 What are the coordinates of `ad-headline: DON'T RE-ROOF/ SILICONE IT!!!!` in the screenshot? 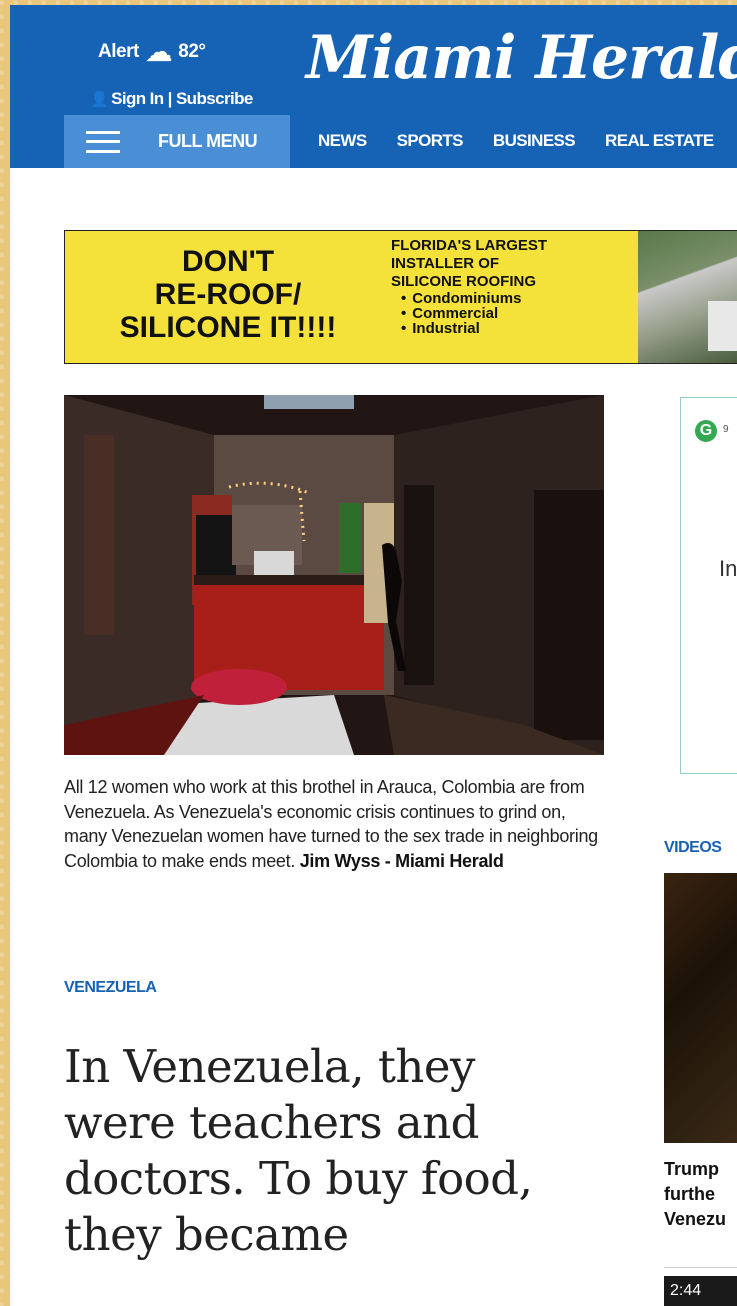 It's located at (228, 294).